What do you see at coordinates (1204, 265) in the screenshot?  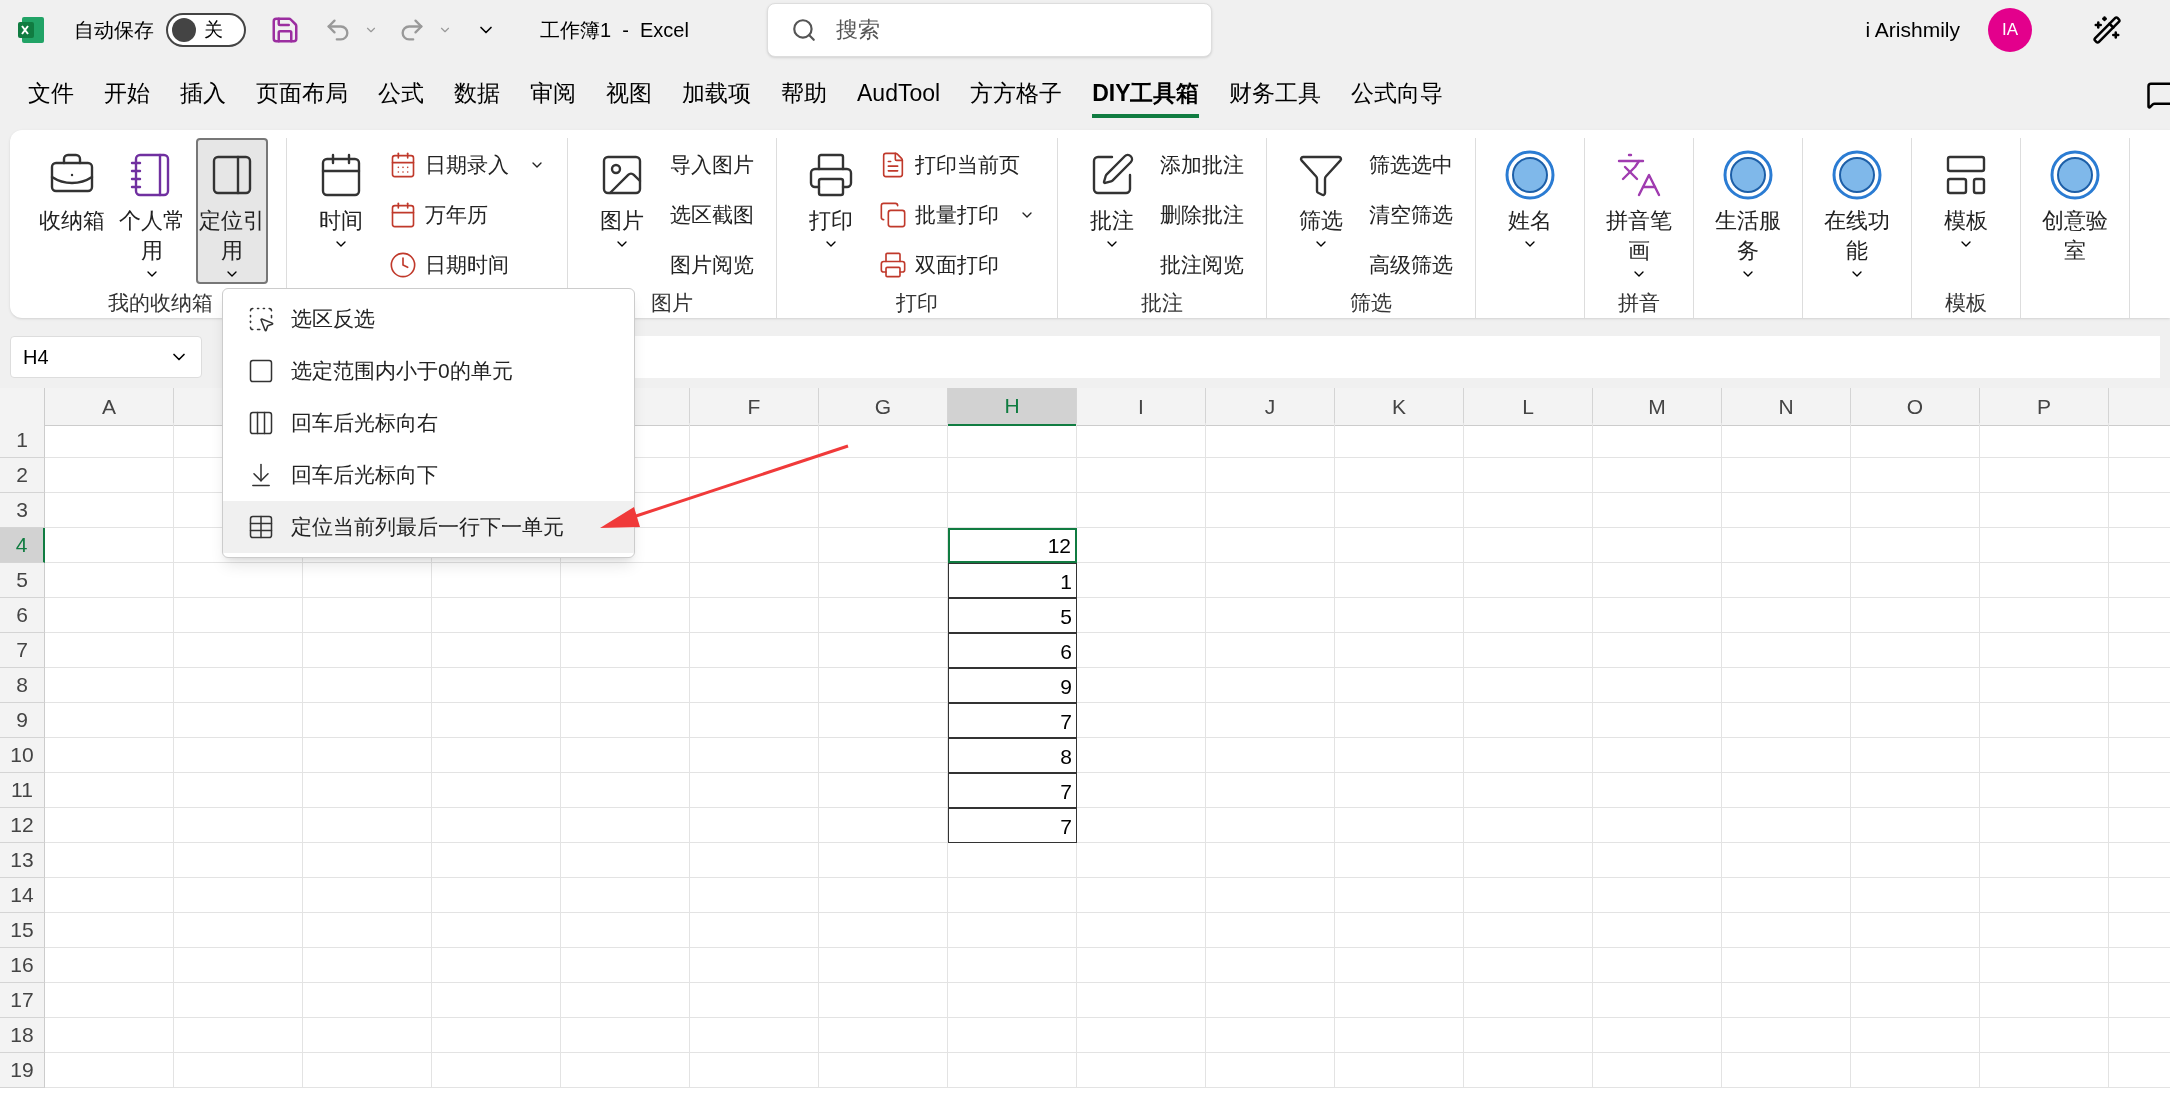 I see `ribbon-item: 批注阅览` at bounding box center [1204, 265].